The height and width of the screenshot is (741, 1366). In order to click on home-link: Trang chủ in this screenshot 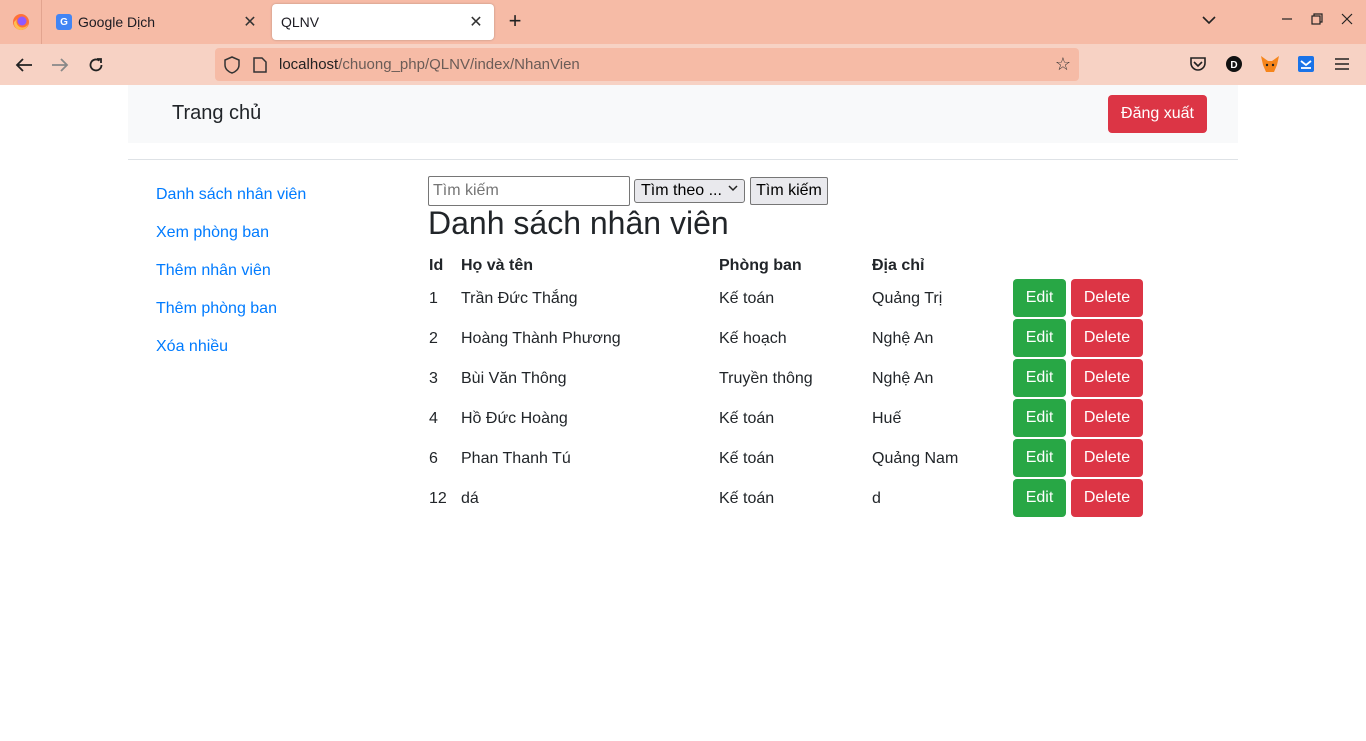, I will do `click(216, 113)`.